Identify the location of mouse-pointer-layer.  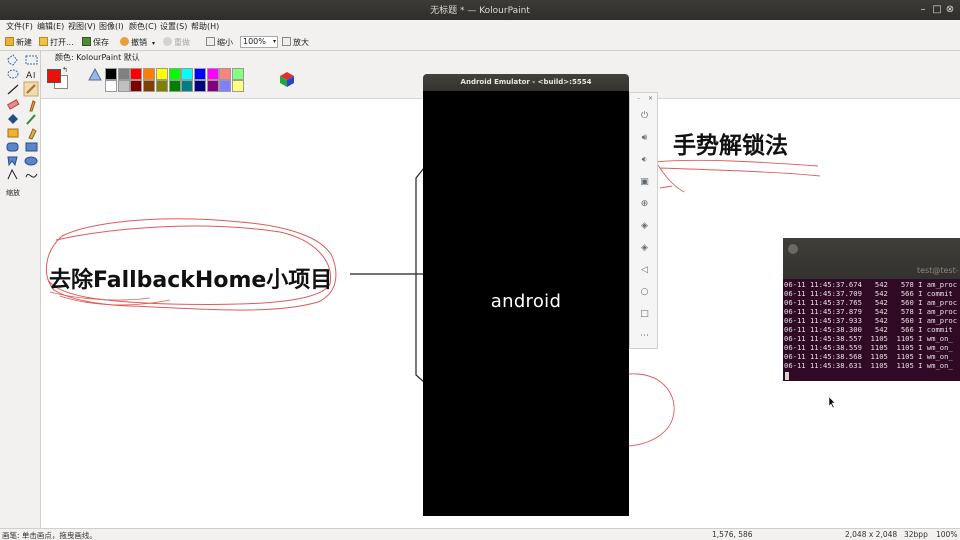
(832, 402).